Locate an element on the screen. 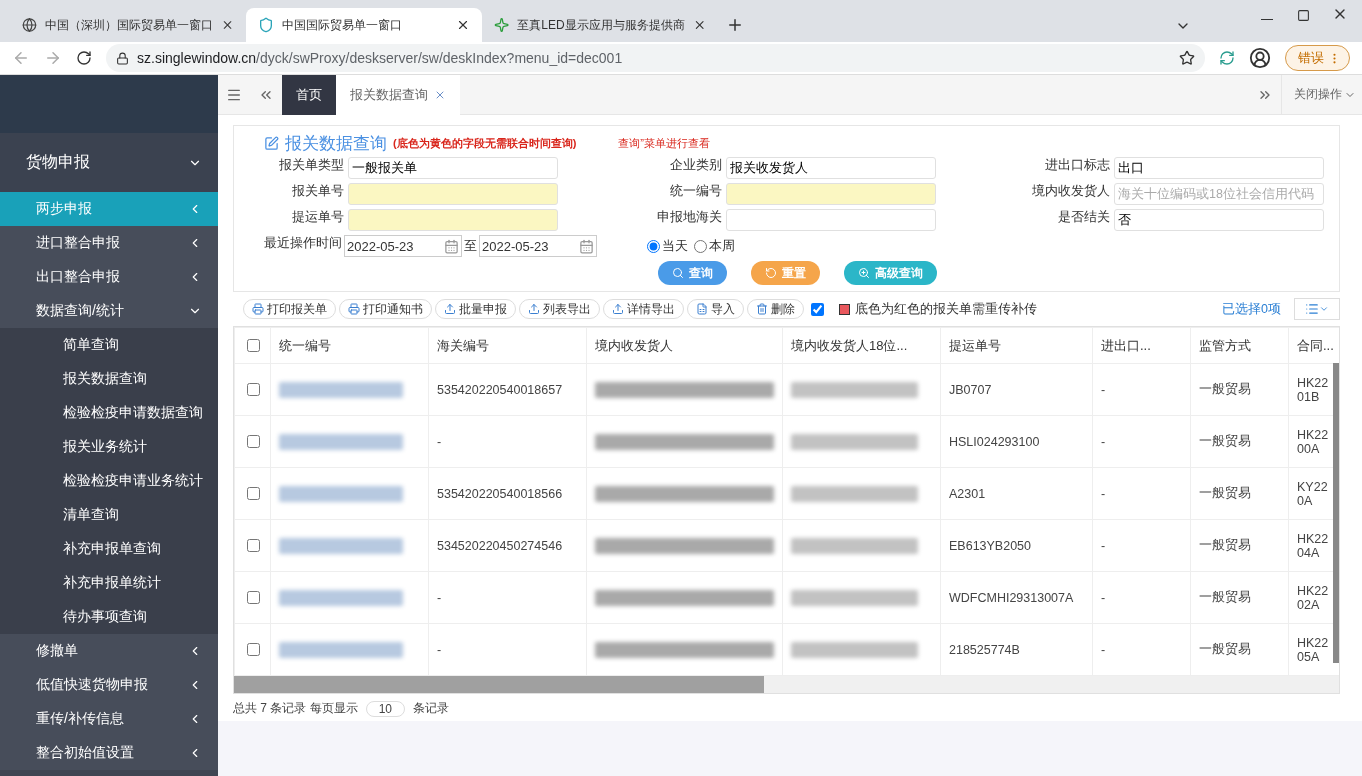  browser-tab: 至真LED显示应用与服务提供商 is located at coordinates (600, 25).